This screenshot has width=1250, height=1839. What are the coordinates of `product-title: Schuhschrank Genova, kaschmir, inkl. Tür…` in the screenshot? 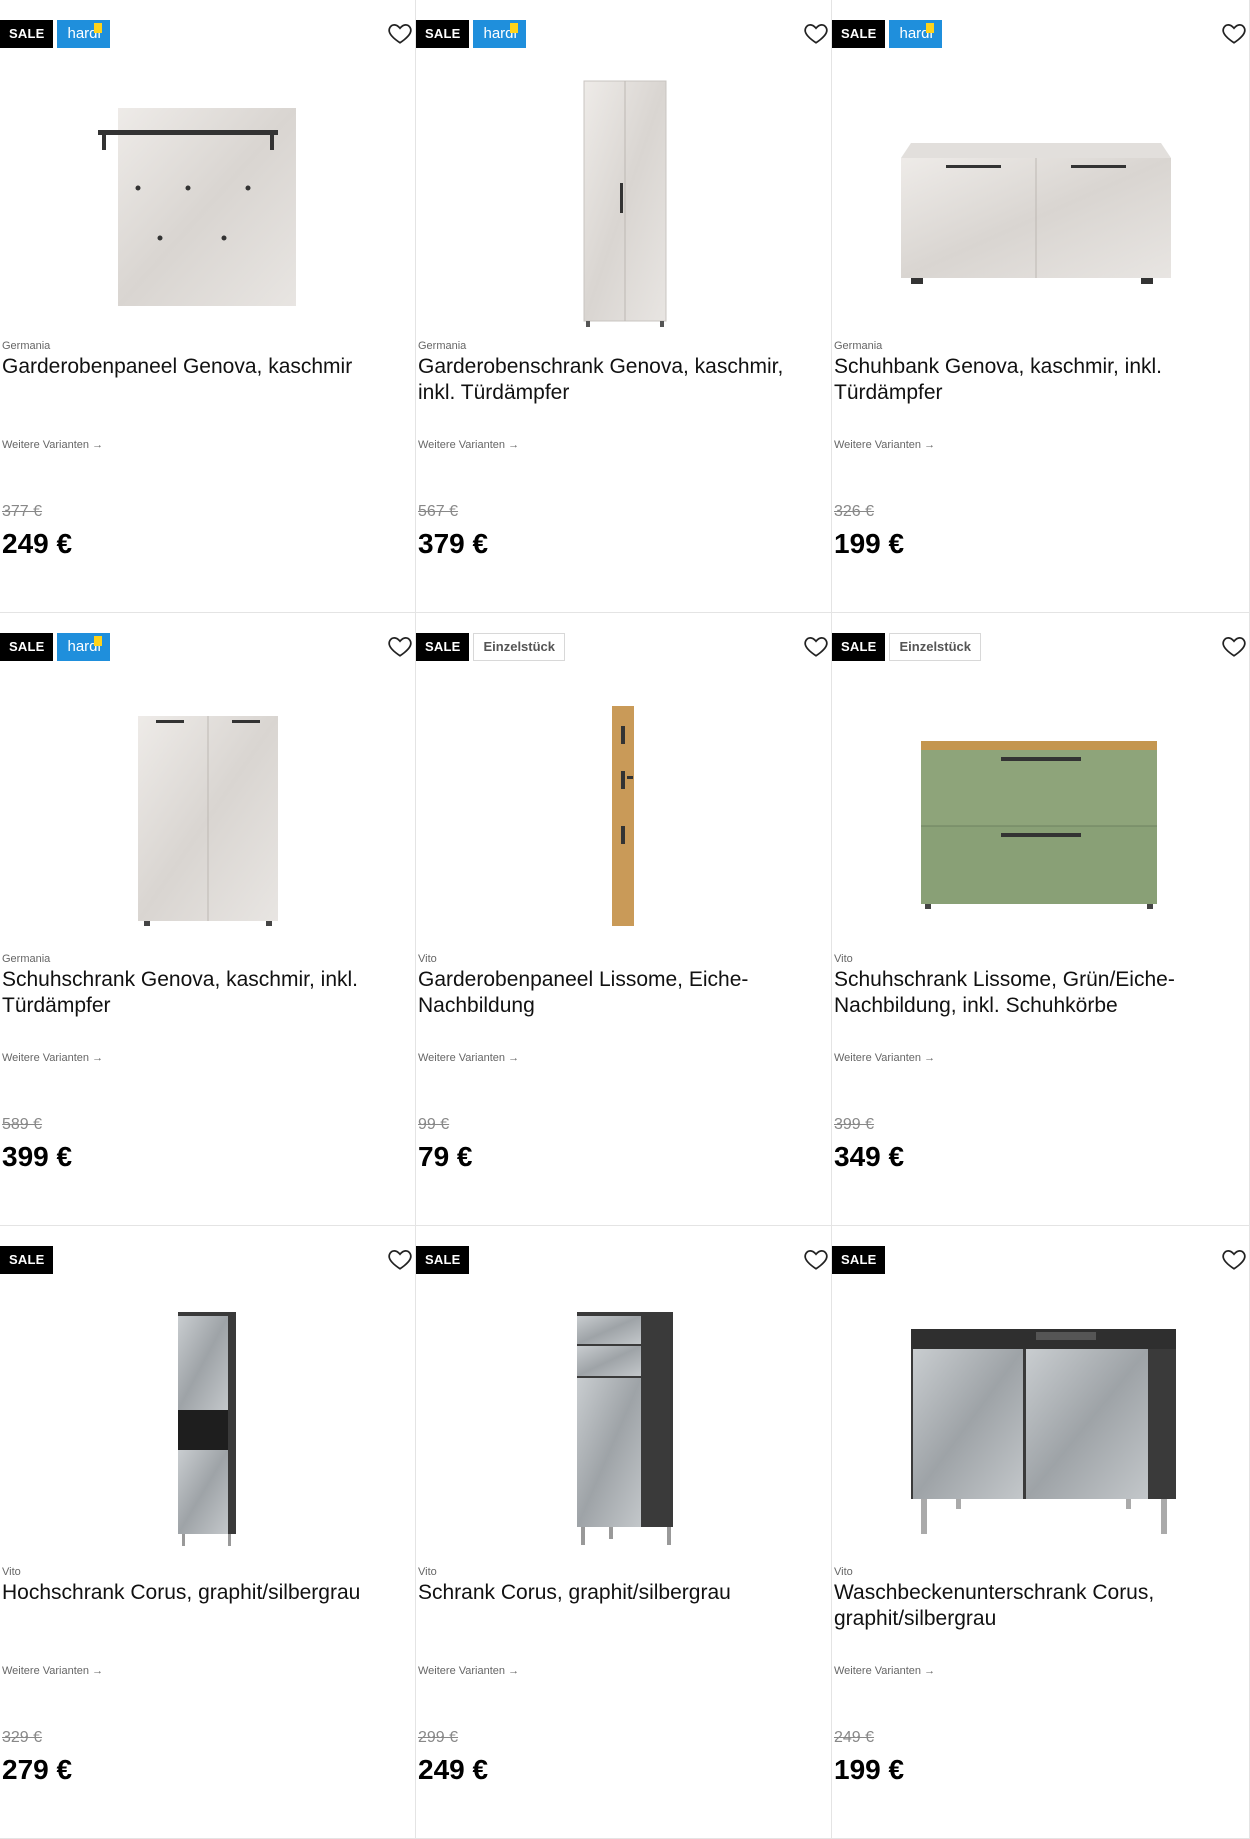 It's located at (204, 993).